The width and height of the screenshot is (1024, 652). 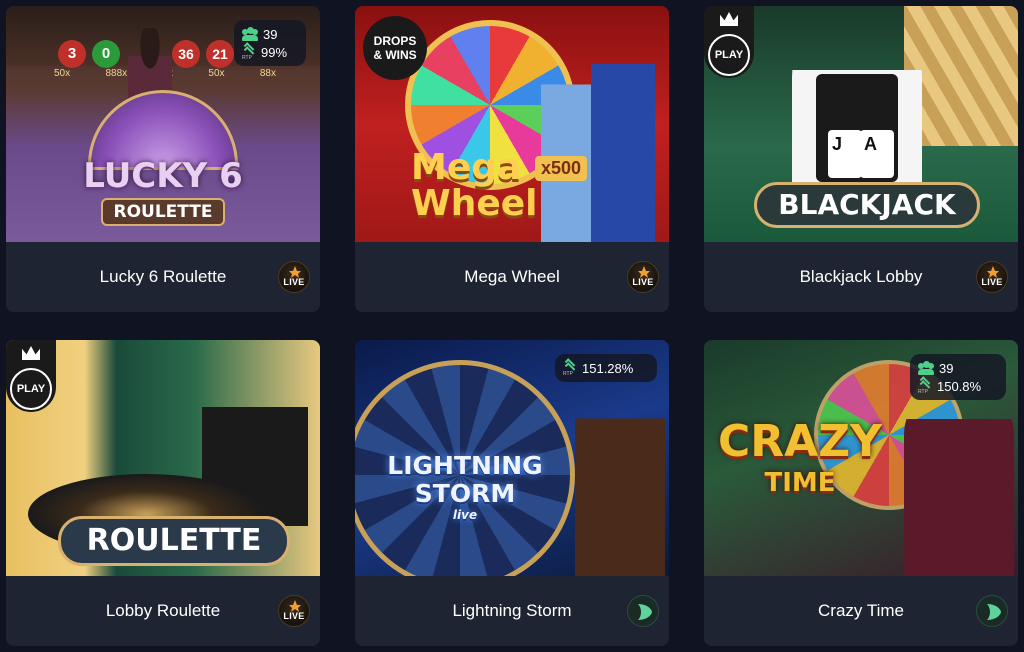 I want to click on multiplier-label: 888x, so click(x=116, y=73).